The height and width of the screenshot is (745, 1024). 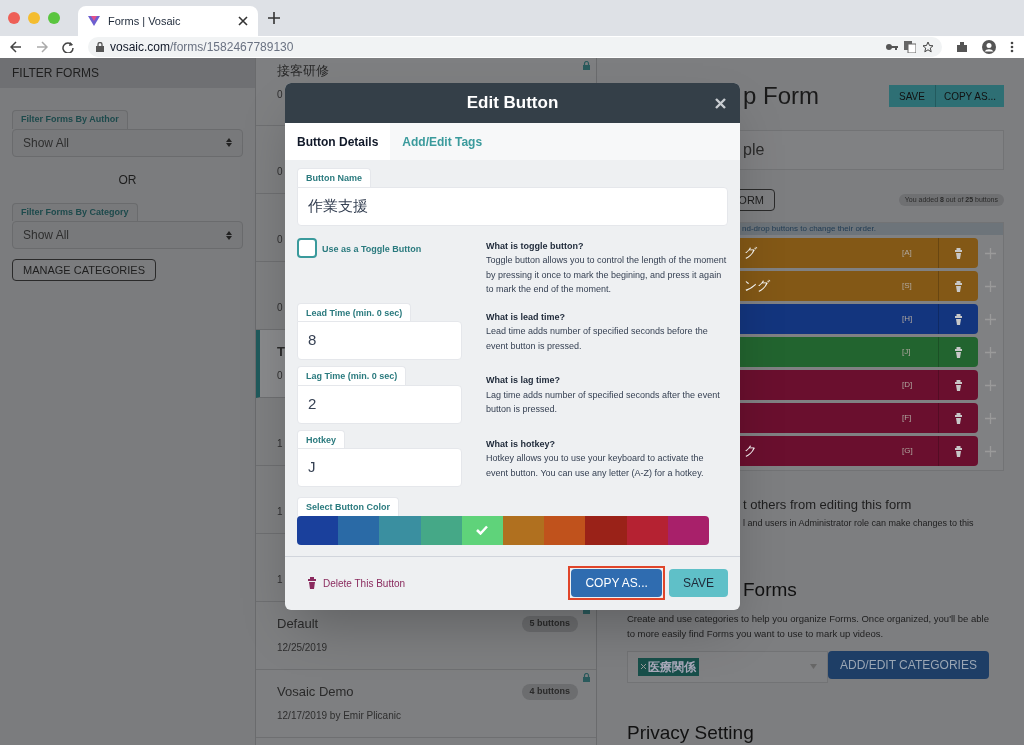 I want to click on add-edit-categories-button: ADD/EDIT CATEGORIES, so click(x=908, y=664).